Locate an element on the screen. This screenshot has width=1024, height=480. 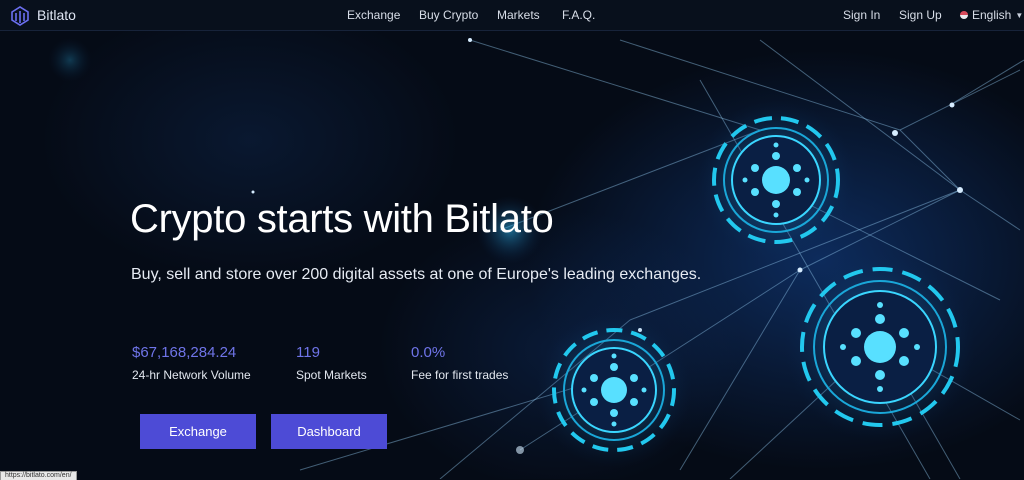
hero-title: Crypto starts with Bitlato is located at coordinates (342, 219).